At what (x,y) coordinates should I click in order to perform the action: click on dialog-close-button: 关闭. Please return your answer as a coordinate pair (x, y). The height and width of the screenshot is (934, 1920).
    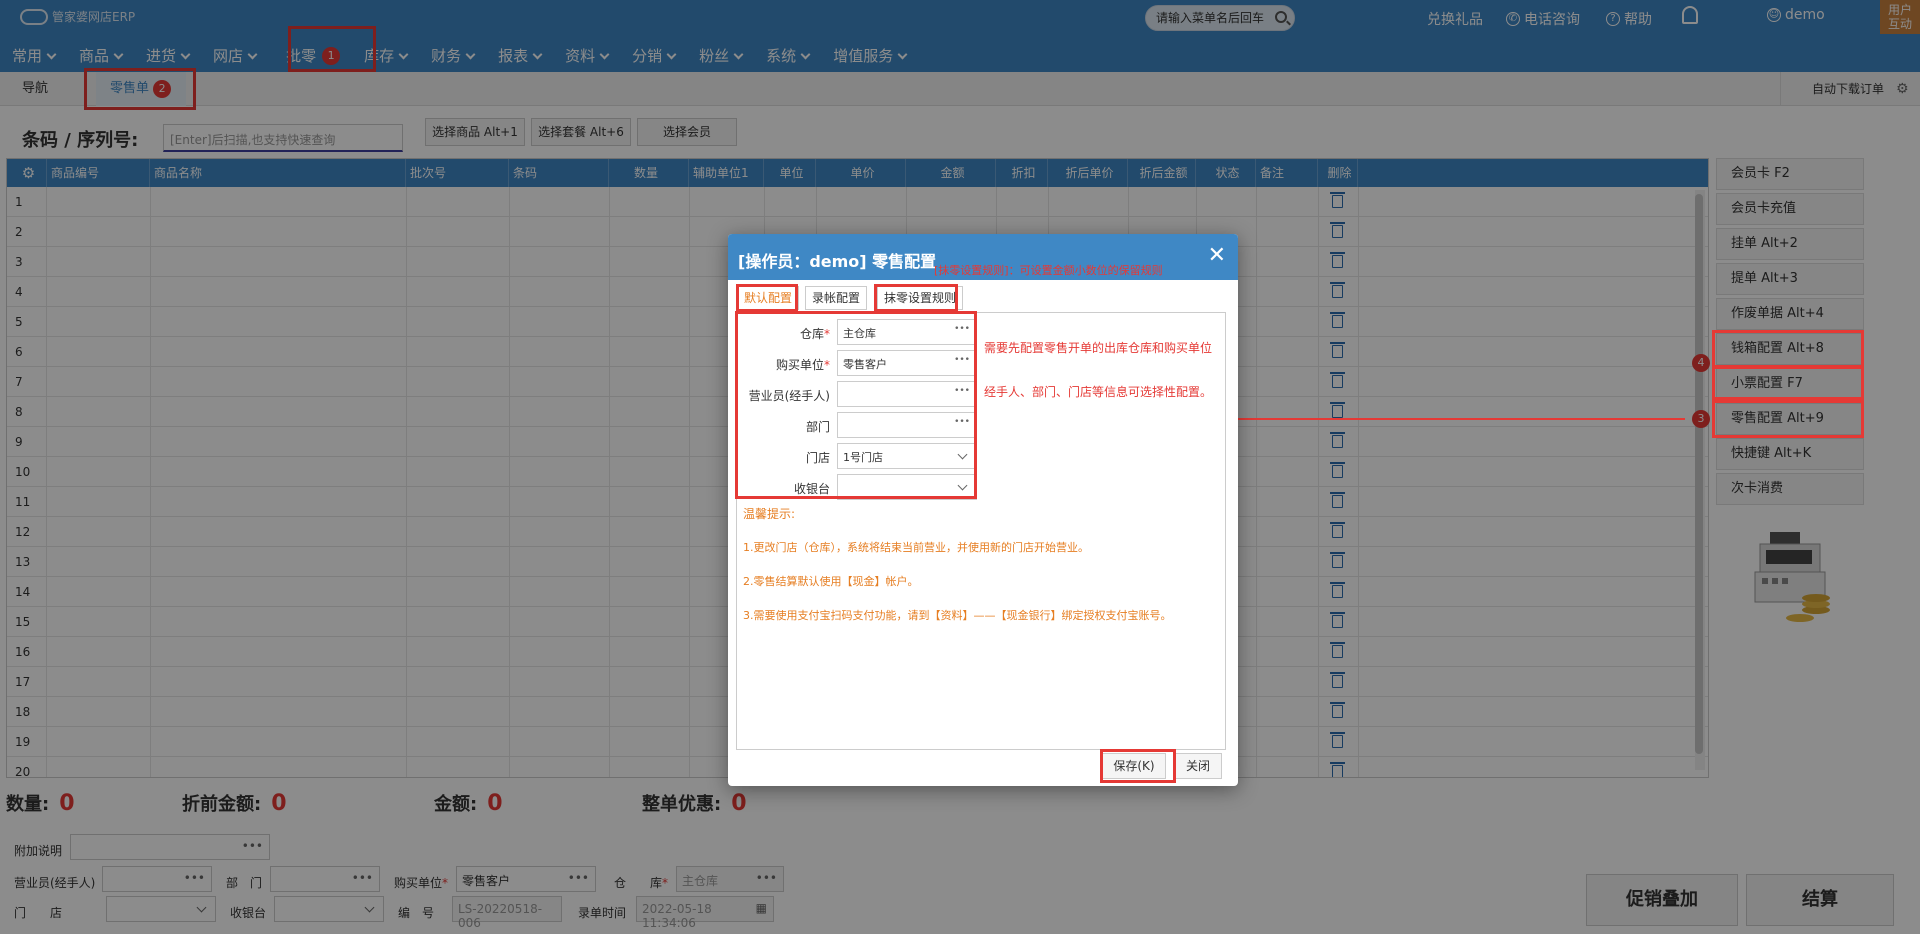
    Looking at the image, I should click on (1198, 766).